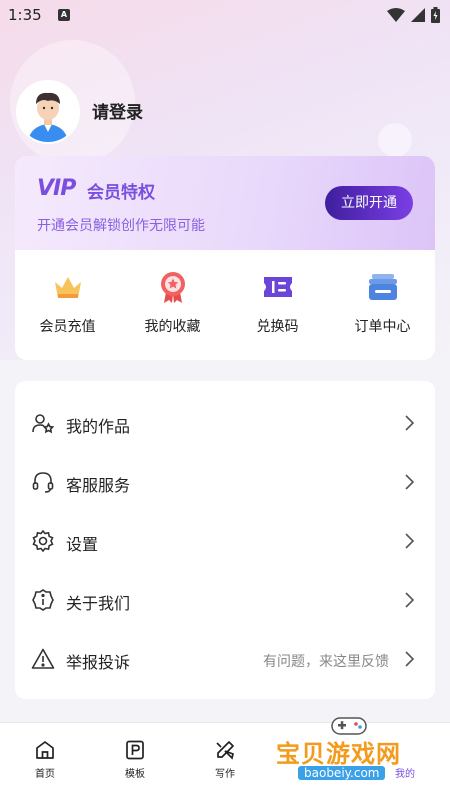 The width and height of the screenshot is (450, 800). I want to click on menu-hint: 有问题，来这里反馈, so click(326, 662).